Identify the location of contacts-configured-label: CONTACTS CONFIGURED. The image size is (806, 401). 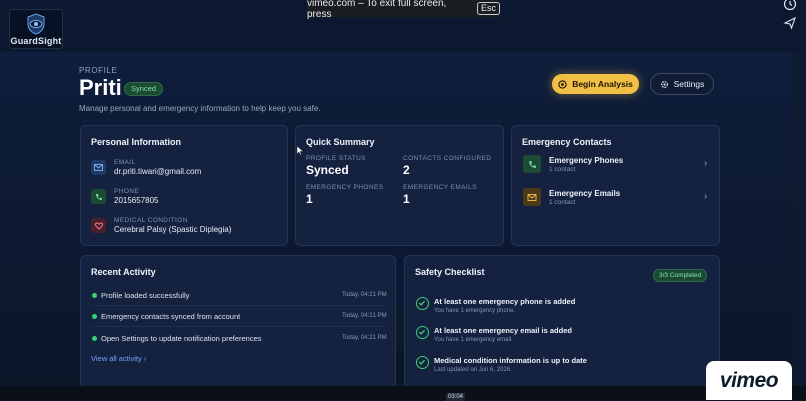
(447, 158).